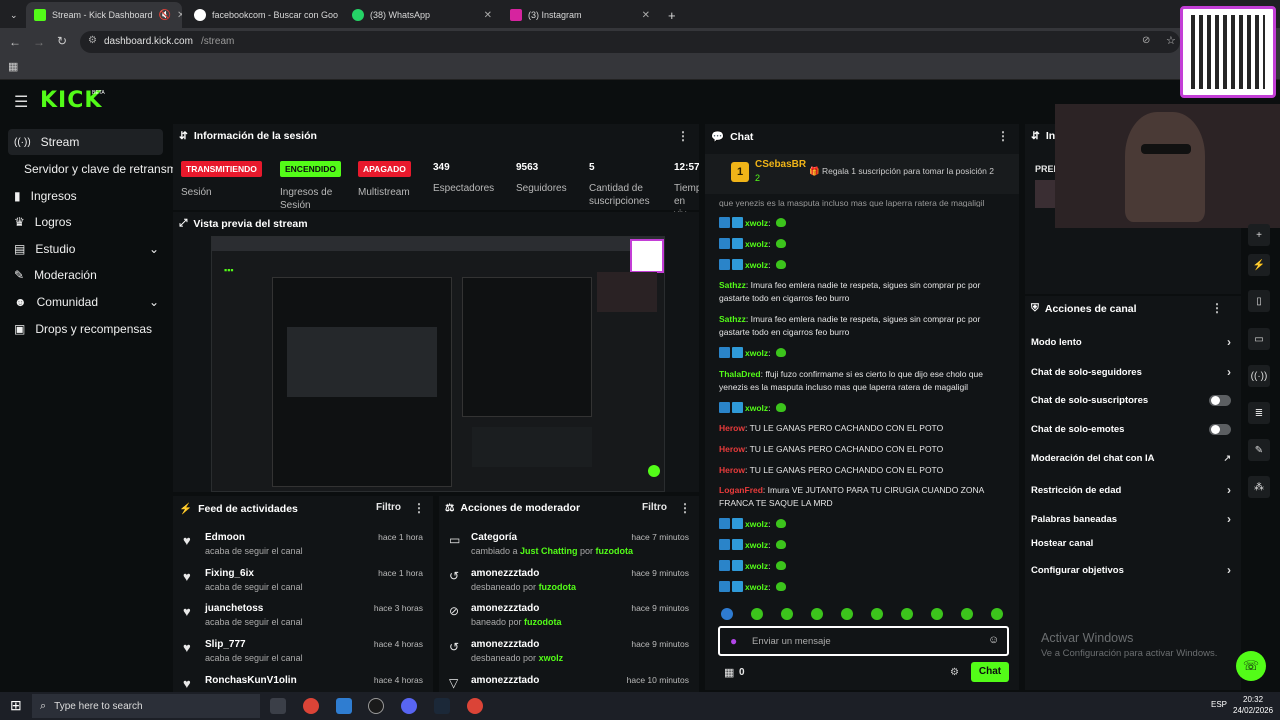 Image resolution: width=1280 pixels, height=720 pixels. I want to click on bookmark-star-icon: ☆, so click(1171, 40).